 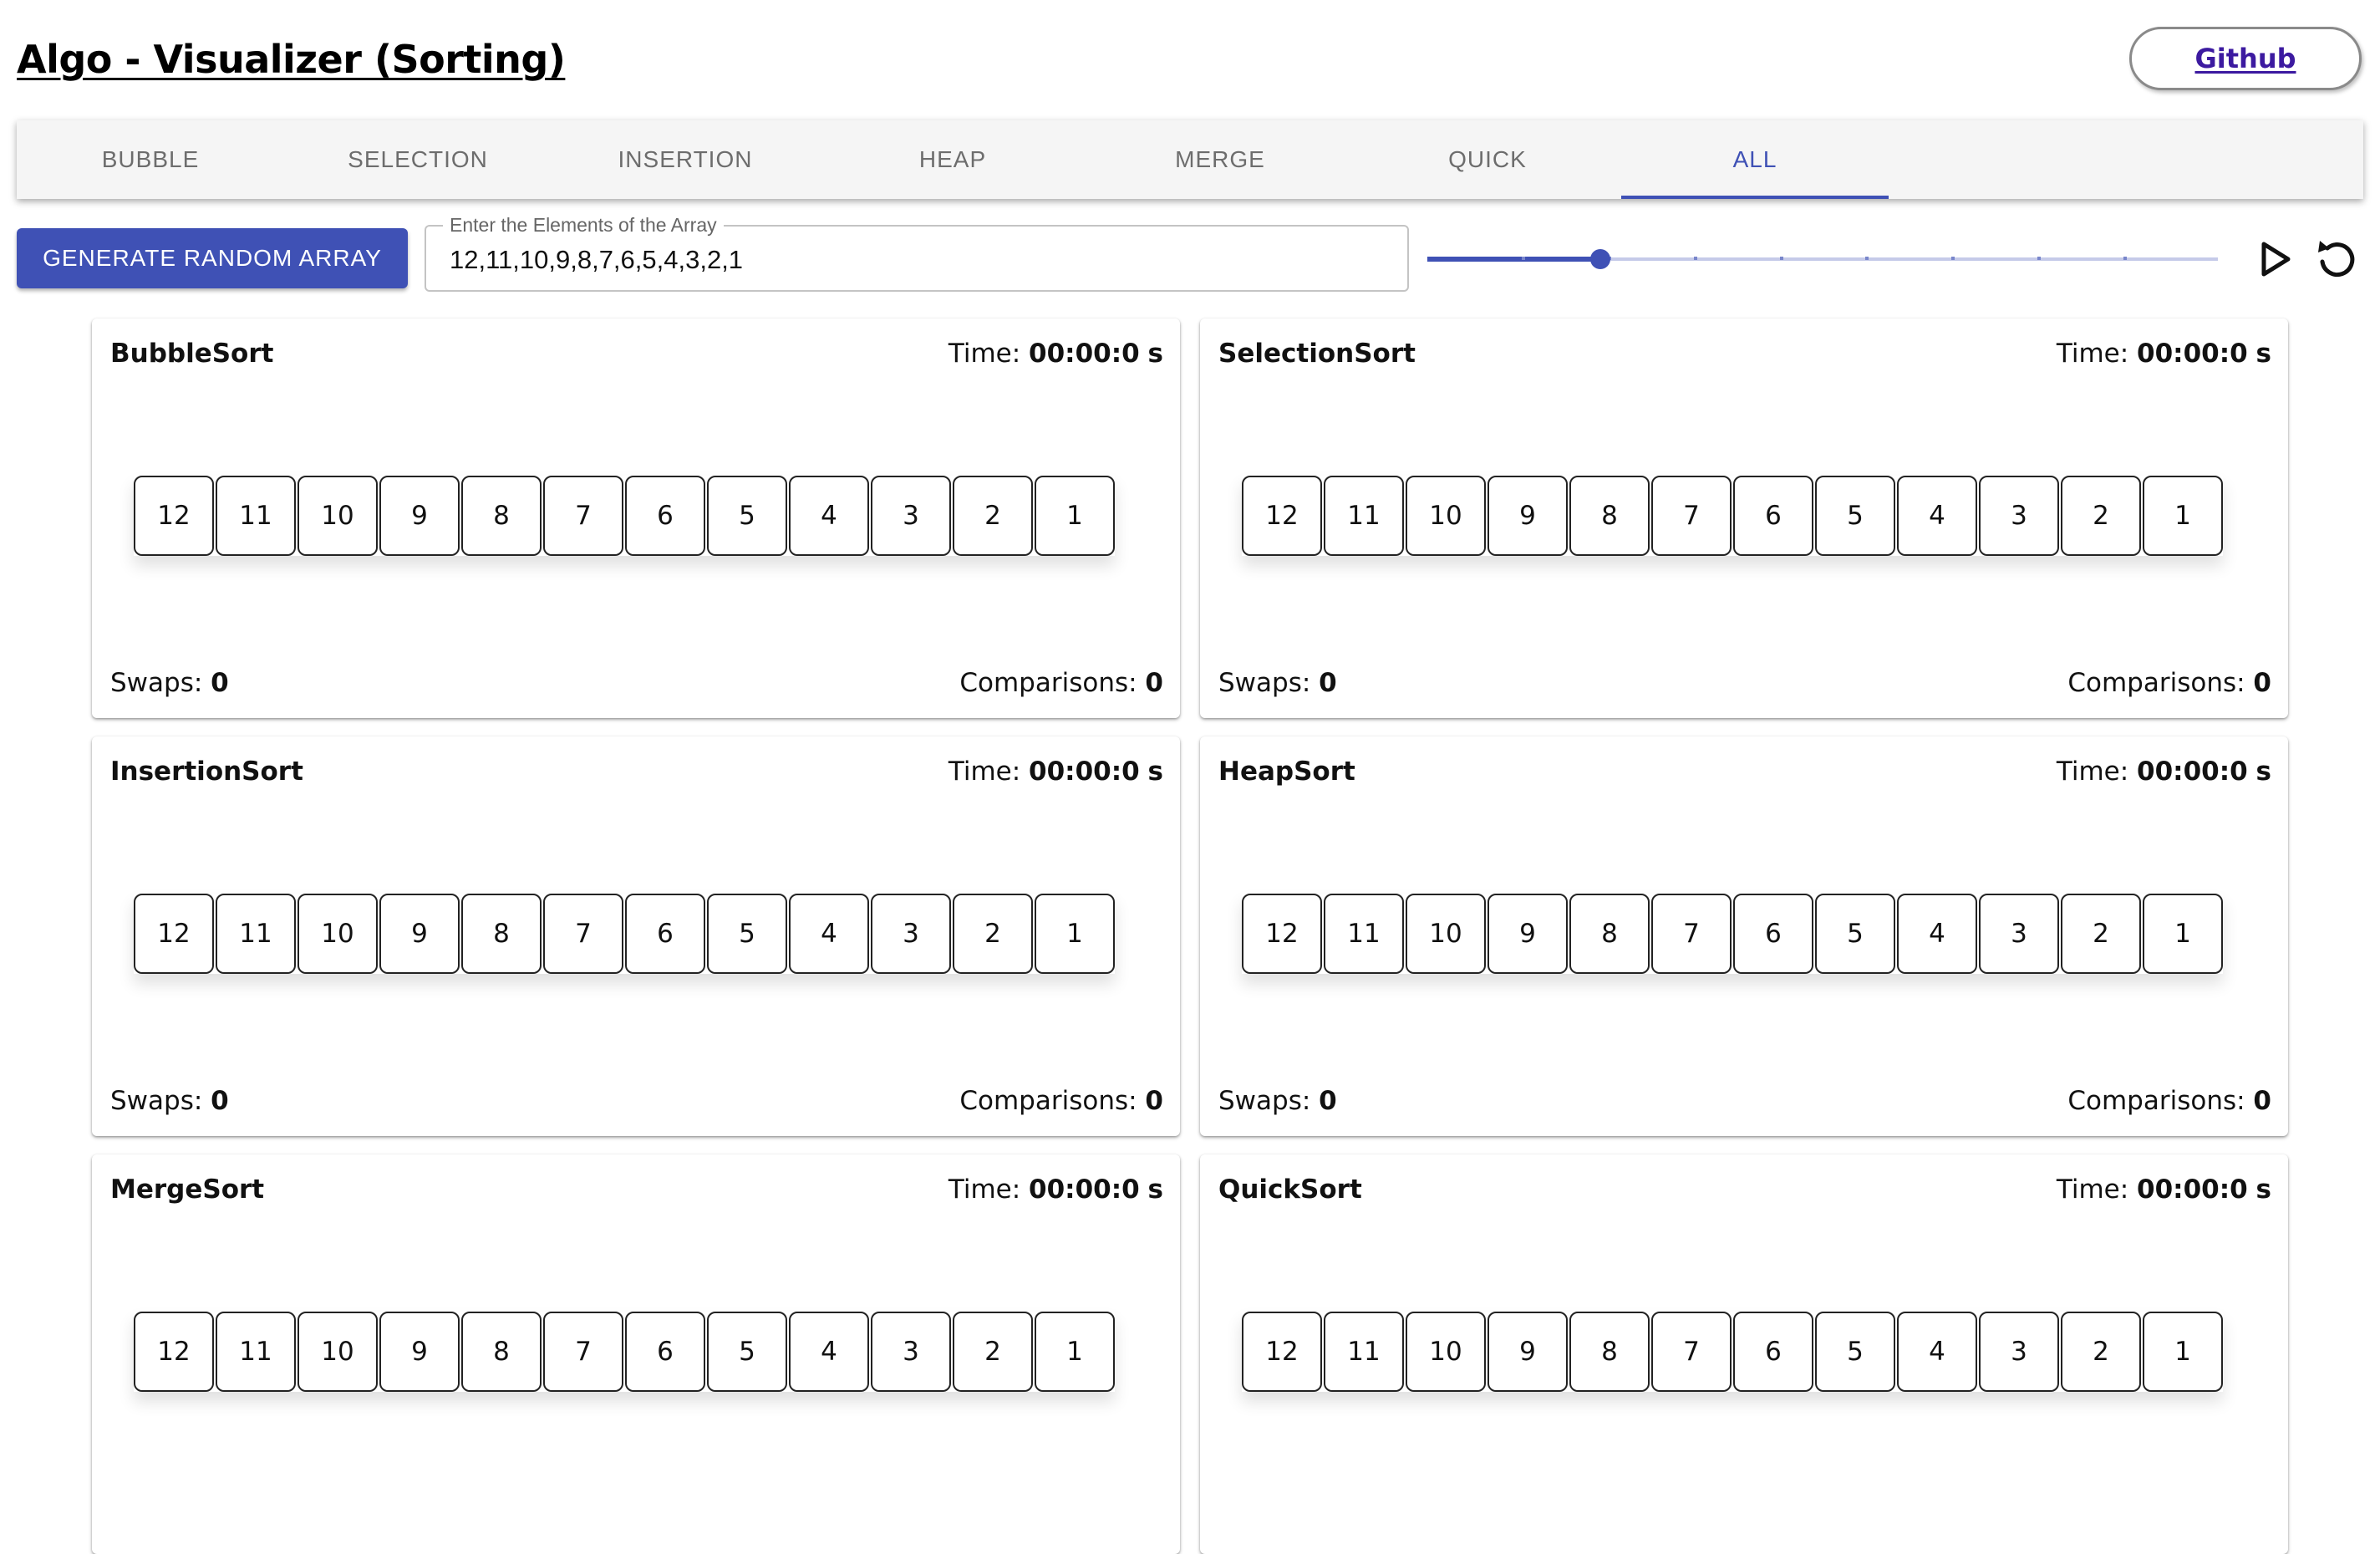 I want to click on tab-heap: HEAP, so click(x=952, y=160).